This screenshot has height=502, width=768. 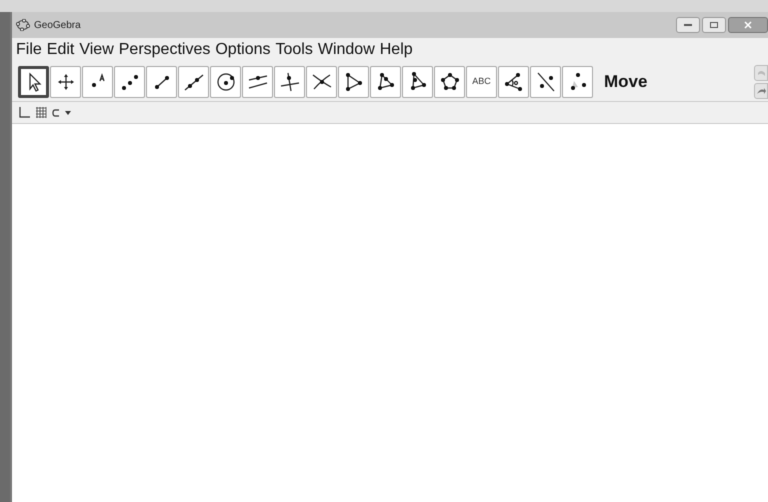 What do you see at coordinates (346, 50) in the screenshot?
I see `menu-item: Window` at bounding box center [346, 50].